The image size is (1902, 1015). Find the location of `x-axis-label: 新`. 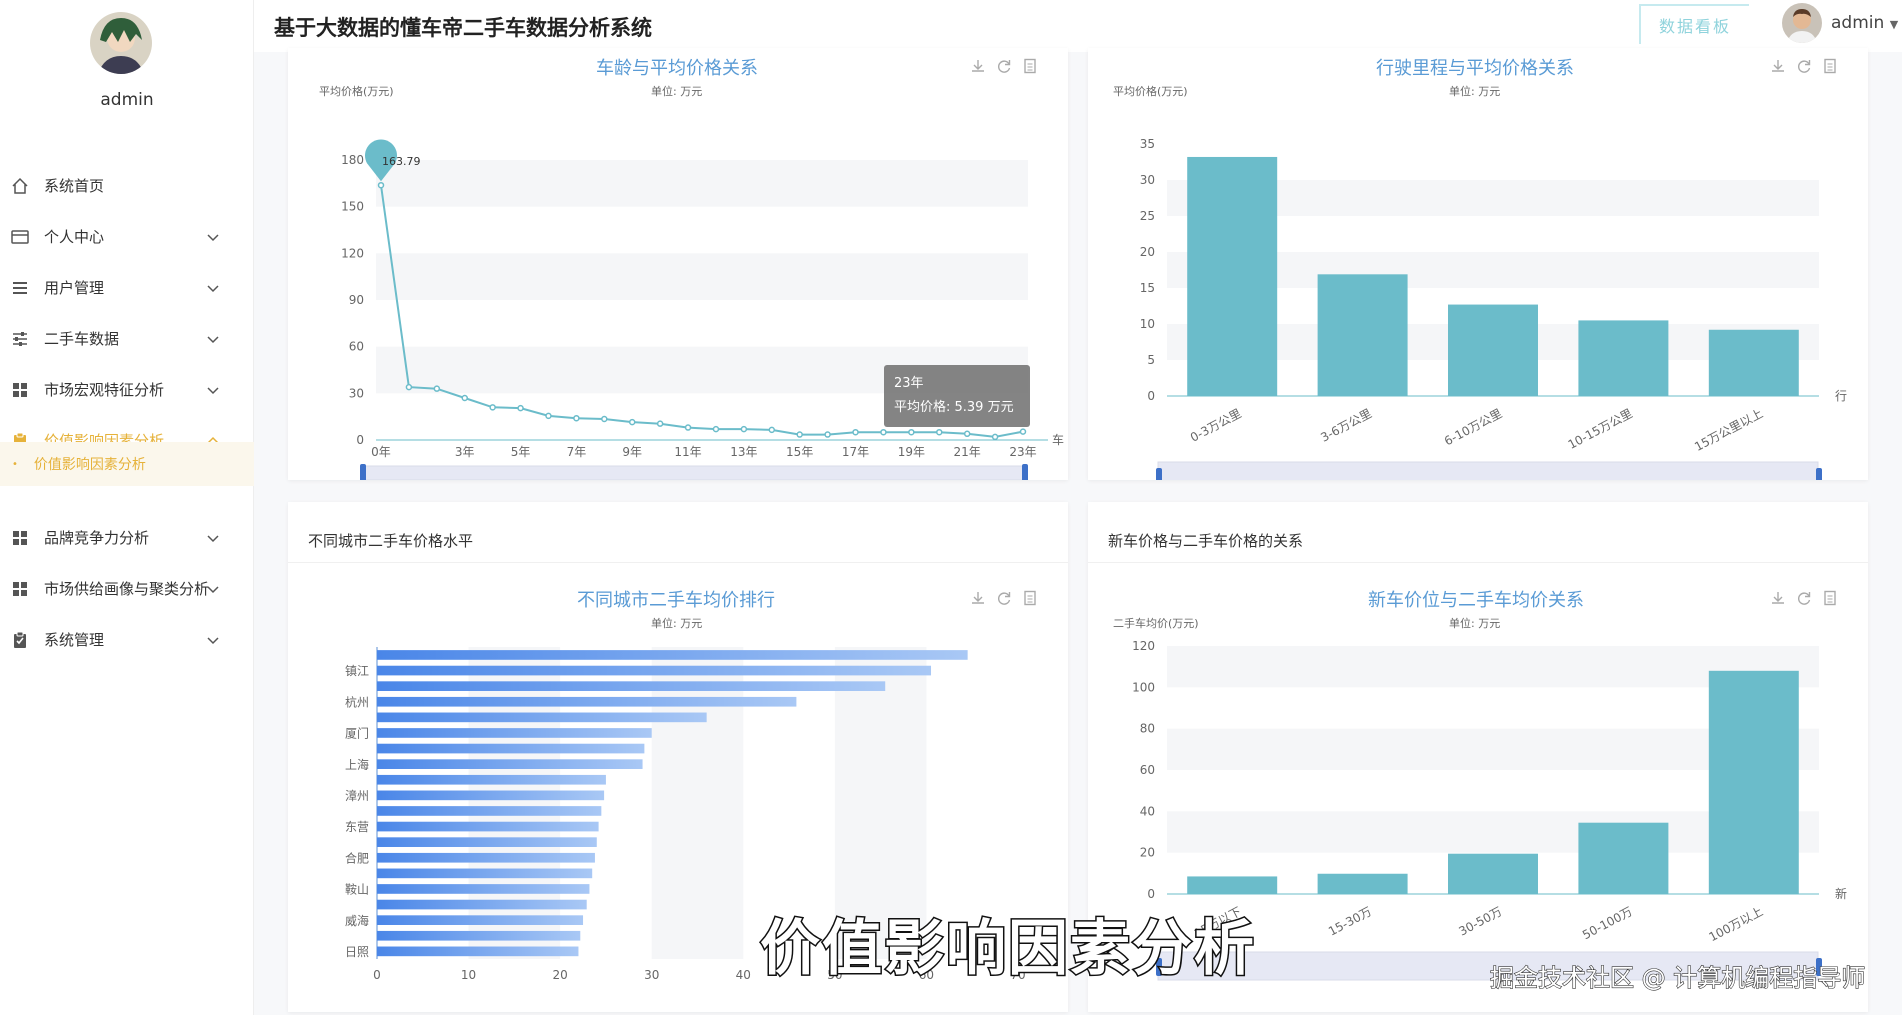

x-axis-label: 新 is located at coordinates (1841, 893).